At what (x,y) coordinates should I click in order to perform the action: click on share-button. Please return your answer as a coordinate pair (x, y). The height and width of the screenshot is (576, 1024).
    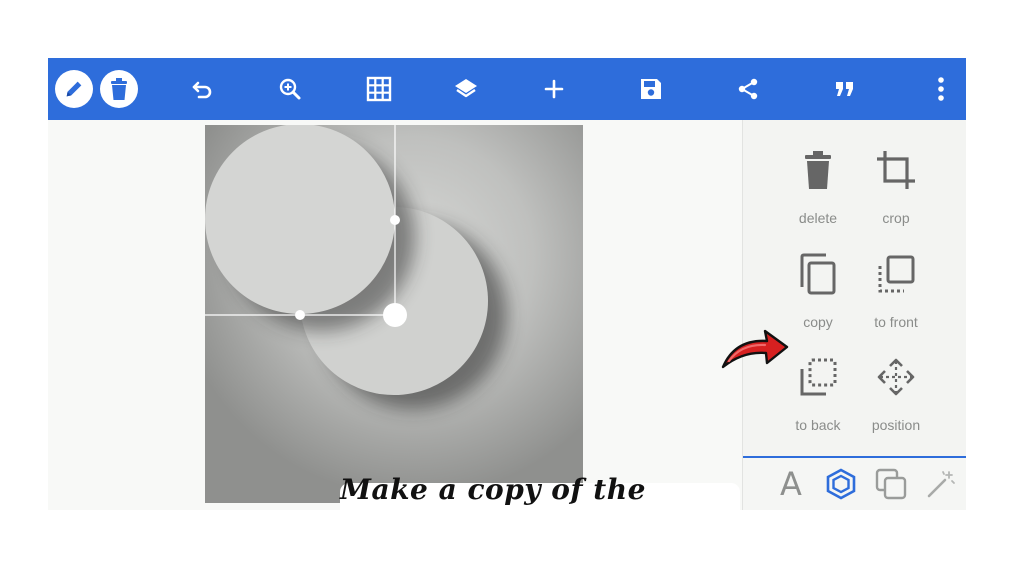
    Looking at the image, I should click on (748, 89).